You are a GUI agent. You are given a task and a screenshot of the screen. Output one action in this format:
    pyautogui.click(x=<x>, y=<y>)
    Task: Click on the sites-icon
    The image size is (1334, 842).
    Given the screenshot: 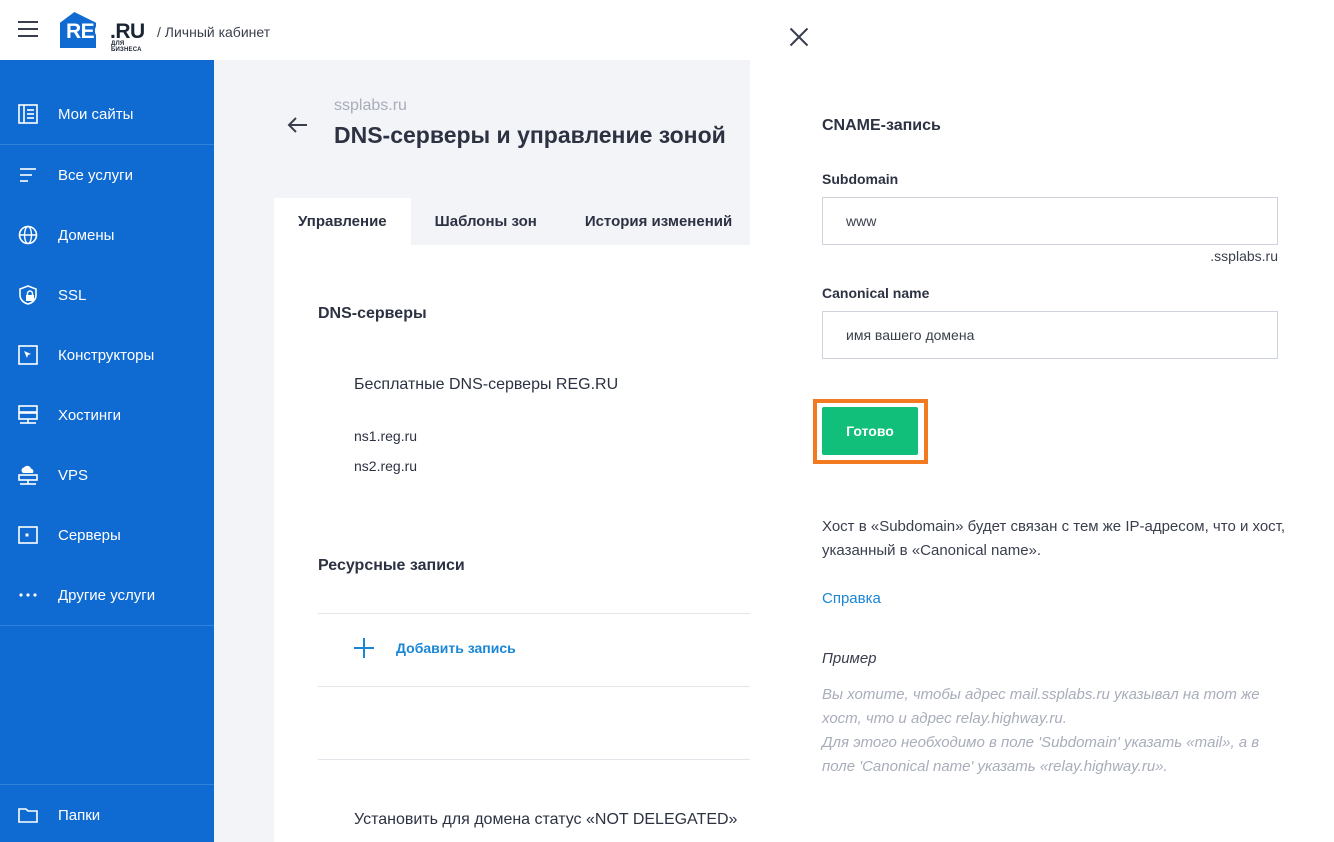 What is the action you would take?
    pyautogui.click(x=28, y=114)
    